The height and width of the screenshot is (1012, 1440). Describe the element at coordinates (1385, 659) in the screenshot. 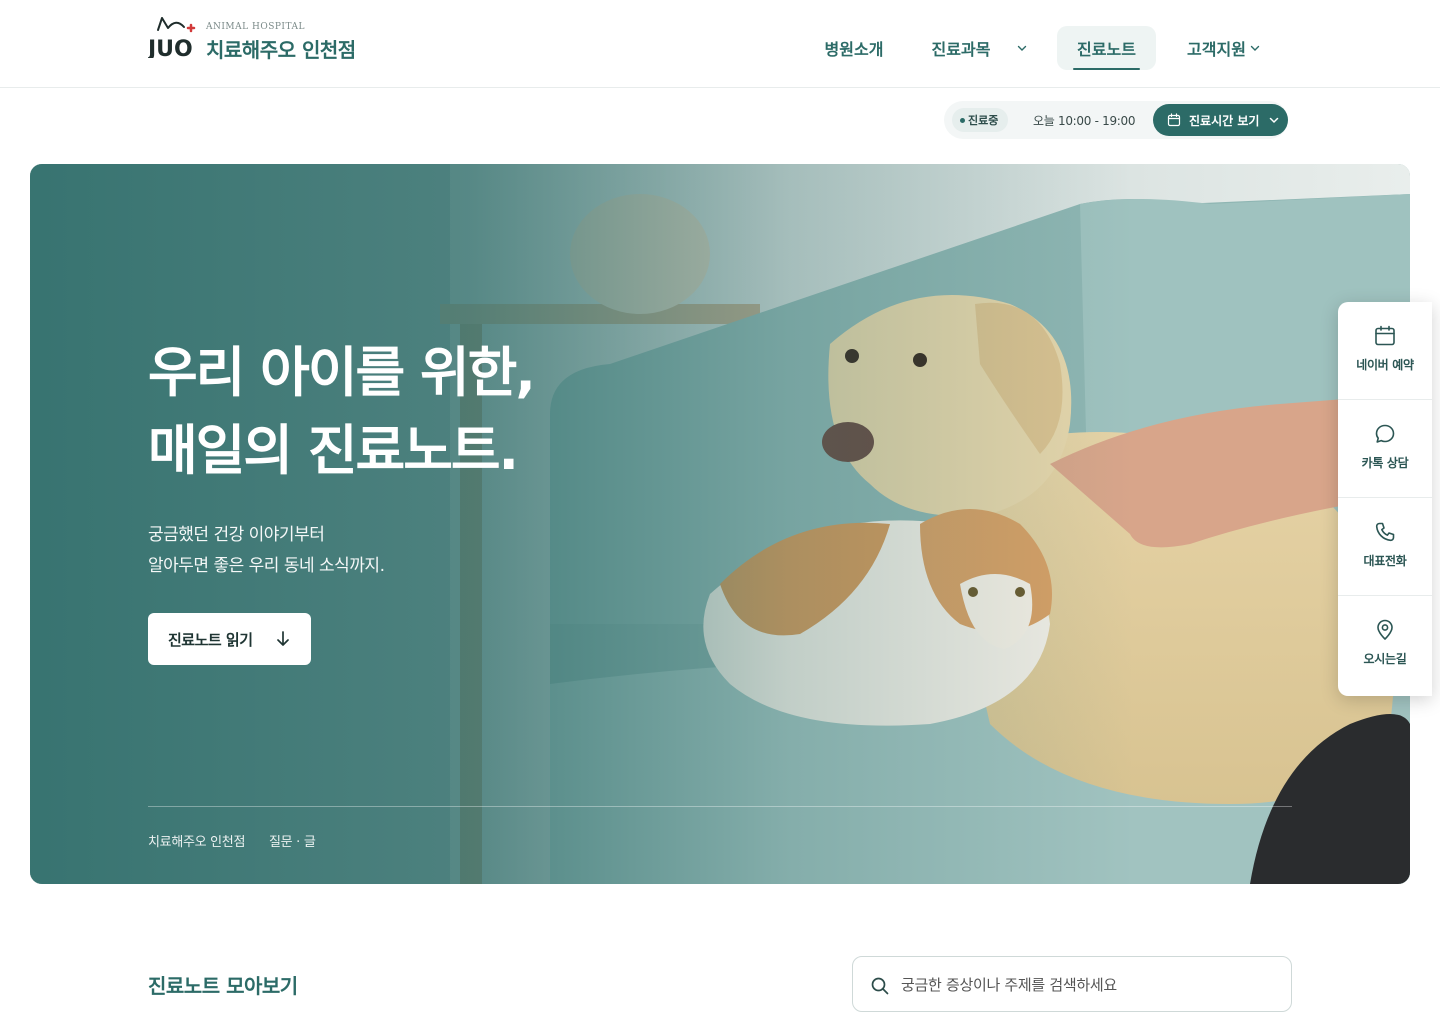

I see `quick-label: 오시는길` at that location.